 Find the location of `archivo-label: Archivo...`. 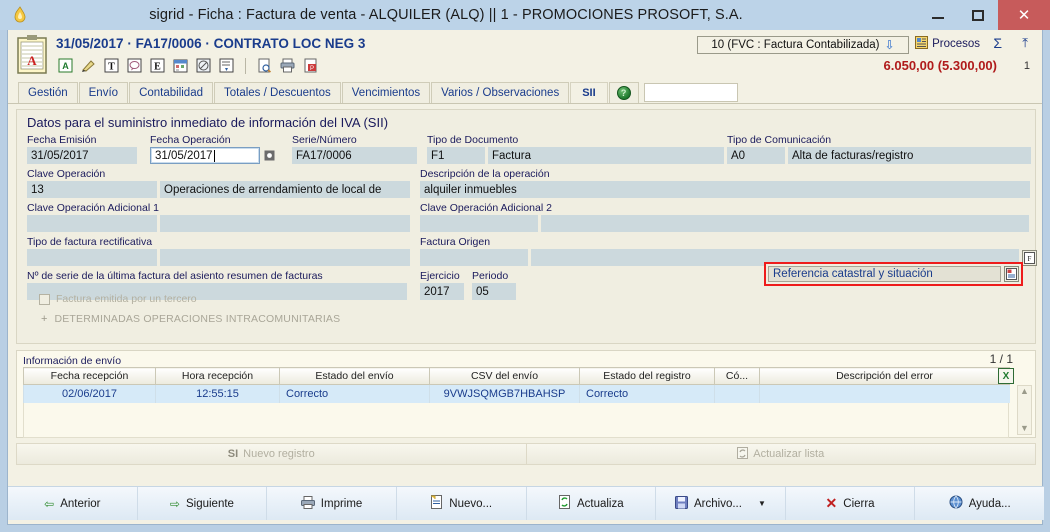

archivo-label: Archivo... is located at coordinates (718, 503).